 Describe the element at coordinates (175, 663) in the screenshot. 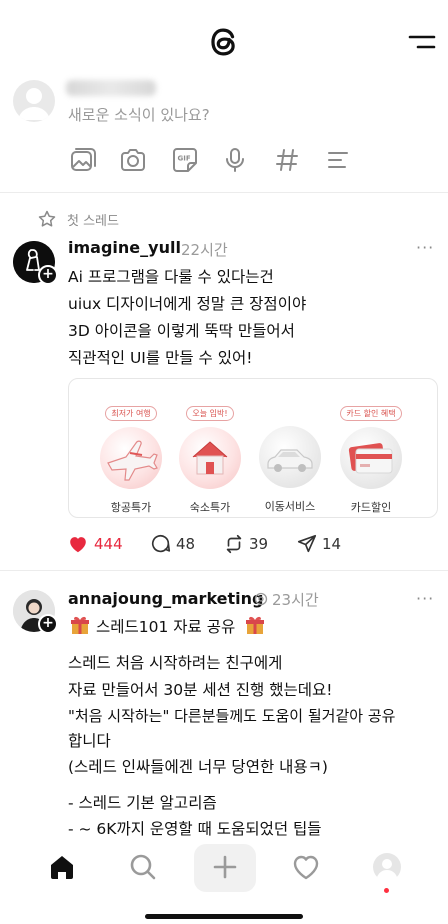

I see `post-text-line: 스레드 처음 시작하려는 친구에게` at that location.